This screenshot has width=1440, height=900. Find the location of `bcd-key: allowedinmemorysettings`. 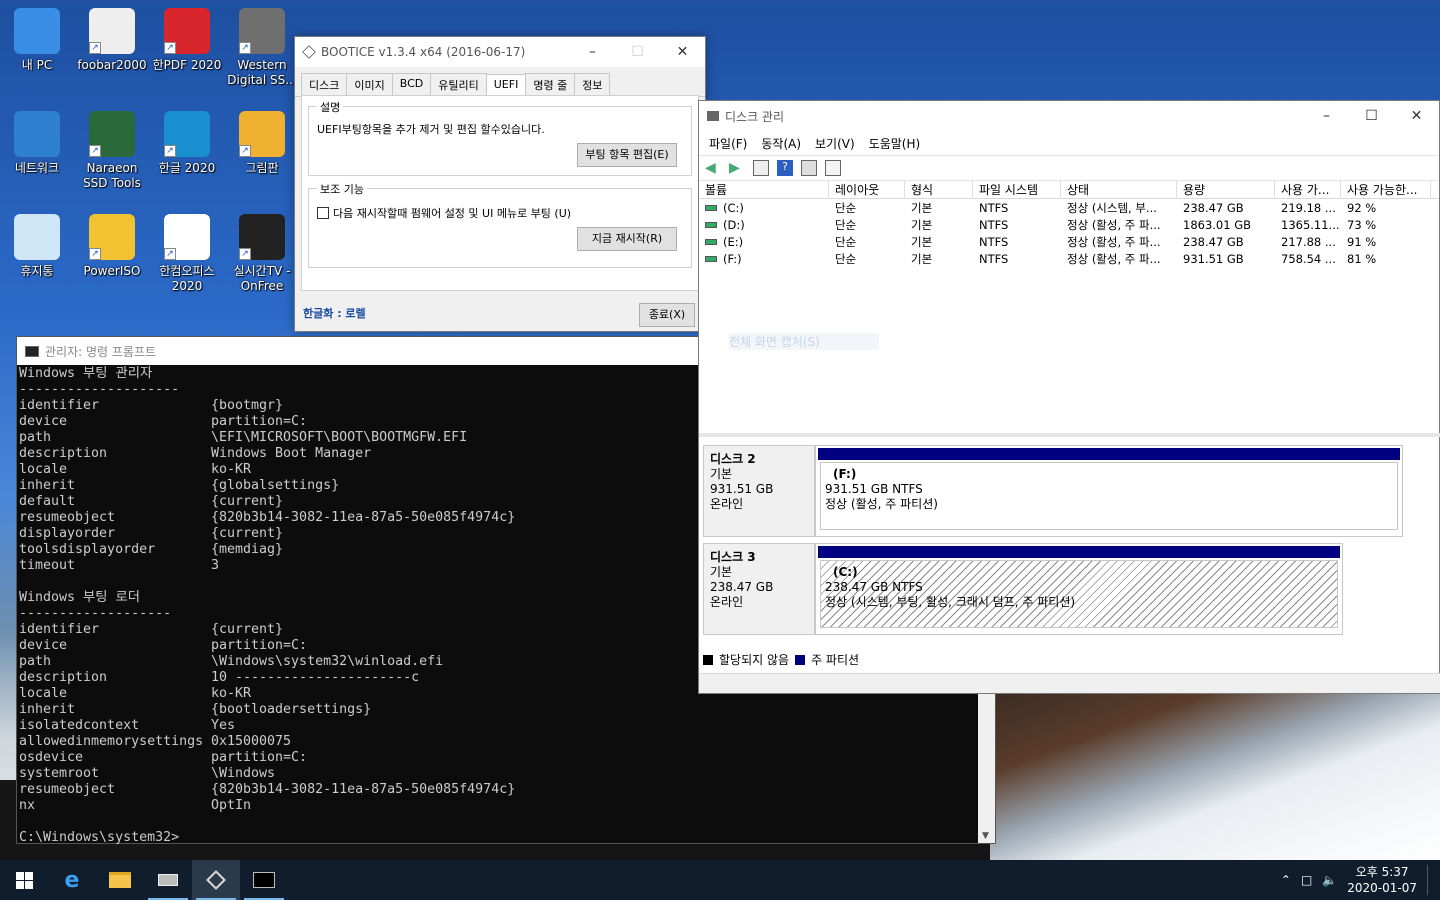

bcd-key: allowedinmemorysettings is located at coordinates (111, 741).